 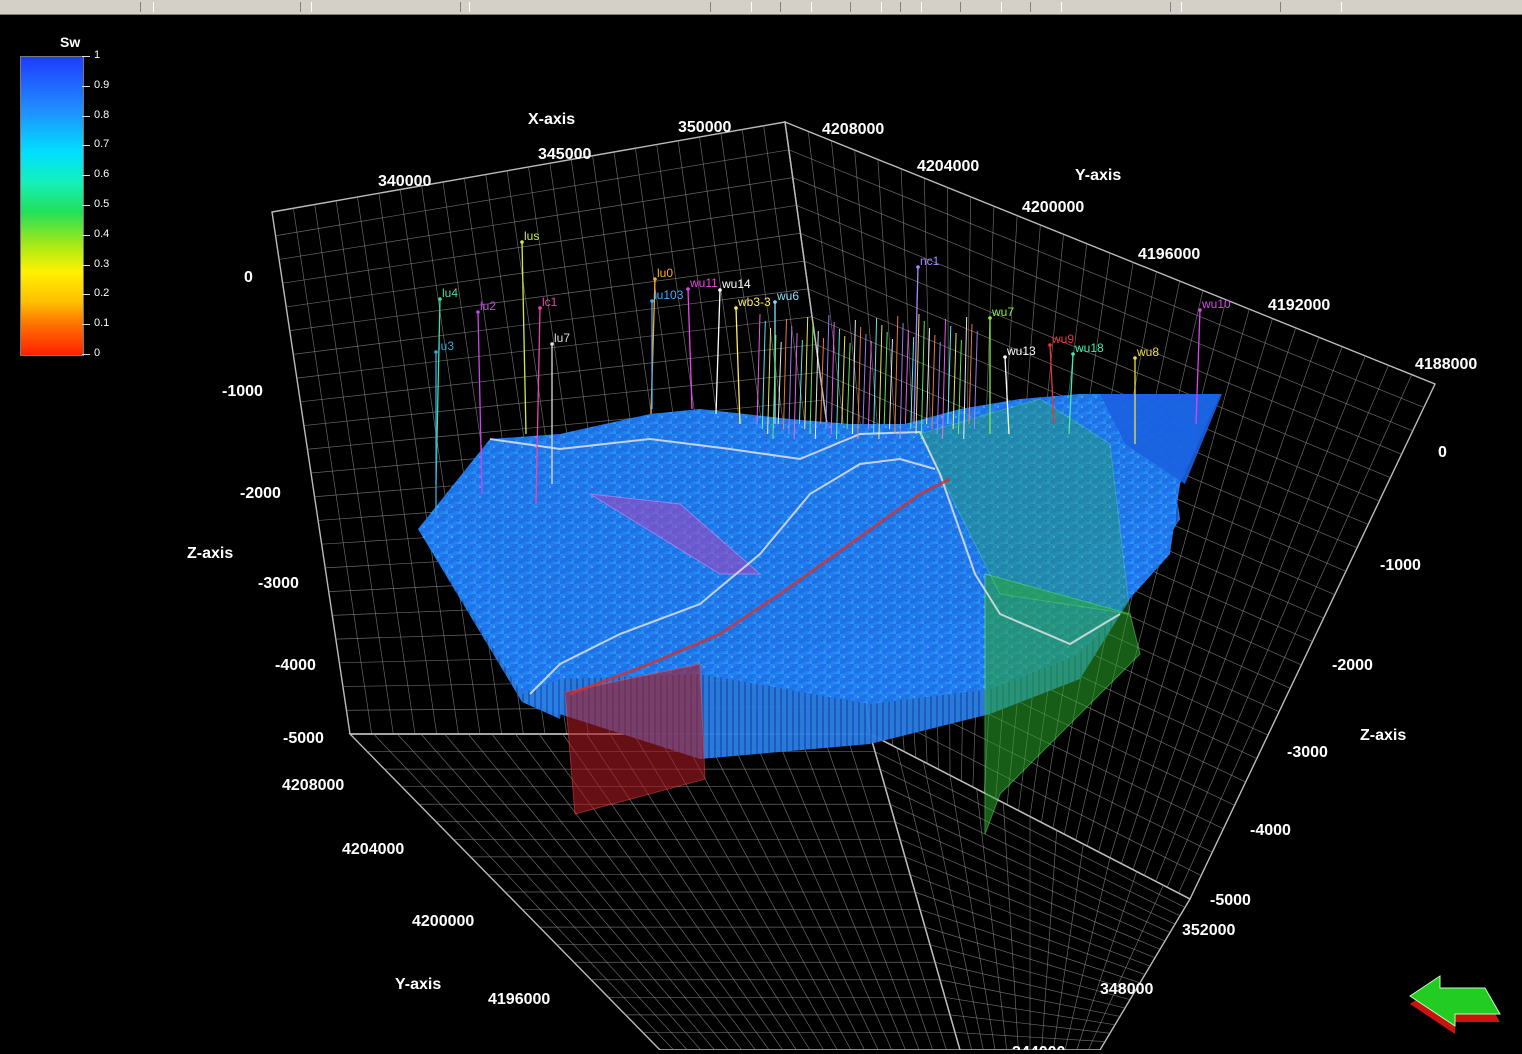 I want to click on z-tick-label-right: -5000, so click(x=1230, y=900).